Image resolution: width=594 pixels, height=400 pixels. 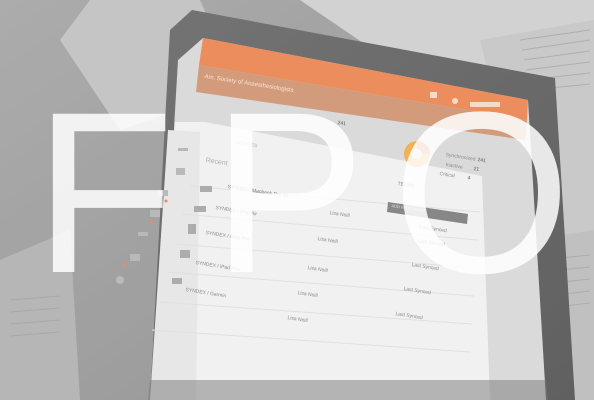 What do you see at coordinates (476, 169) in the screenshot?
I see `legend-value-inactive: 21` at bounding box center [476, 169].